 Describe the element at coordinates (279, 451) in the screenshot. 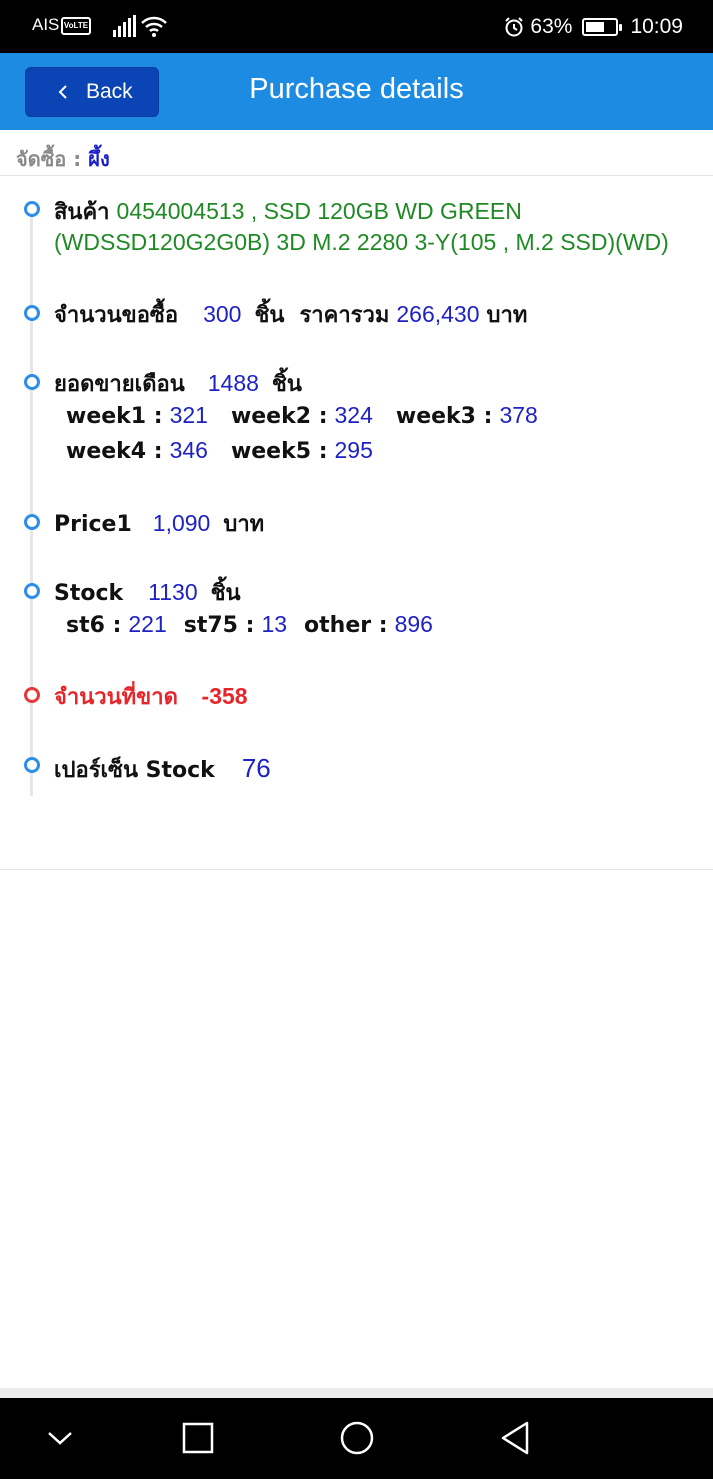

I see `week-label: week5 :` at that location.